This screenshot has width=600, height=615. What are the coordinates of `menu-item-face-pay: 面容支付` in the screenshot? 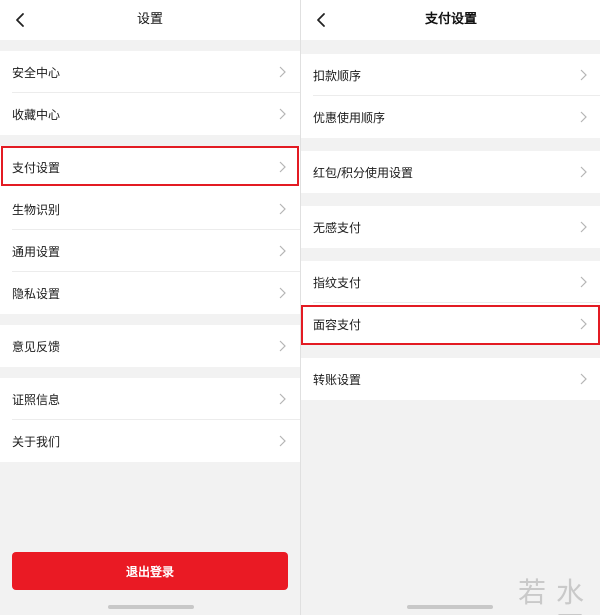 It's located at (450, 324).